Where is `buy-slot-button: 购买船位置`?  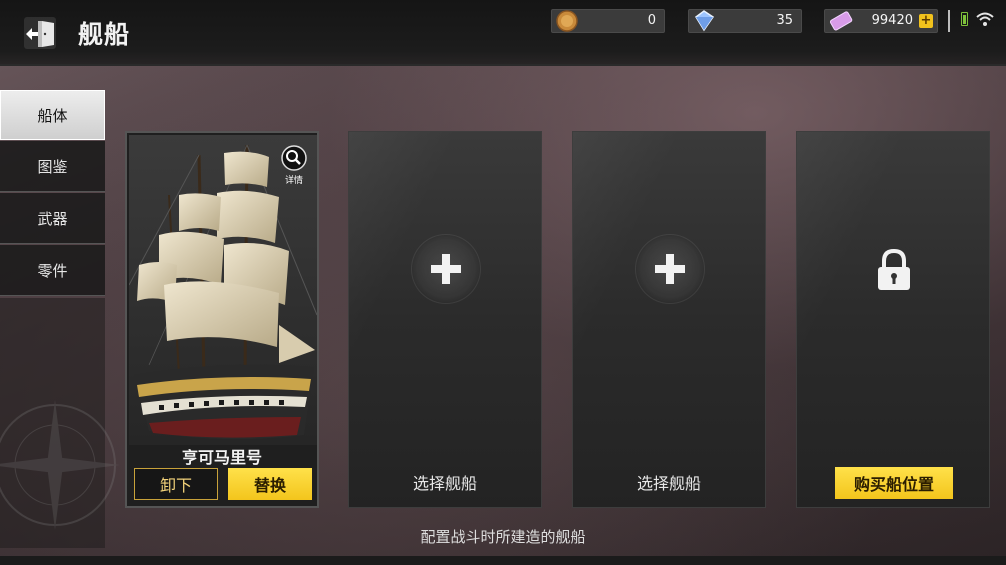 buy-slot-button: 购买船位置 is located at coordinates (894, 483).